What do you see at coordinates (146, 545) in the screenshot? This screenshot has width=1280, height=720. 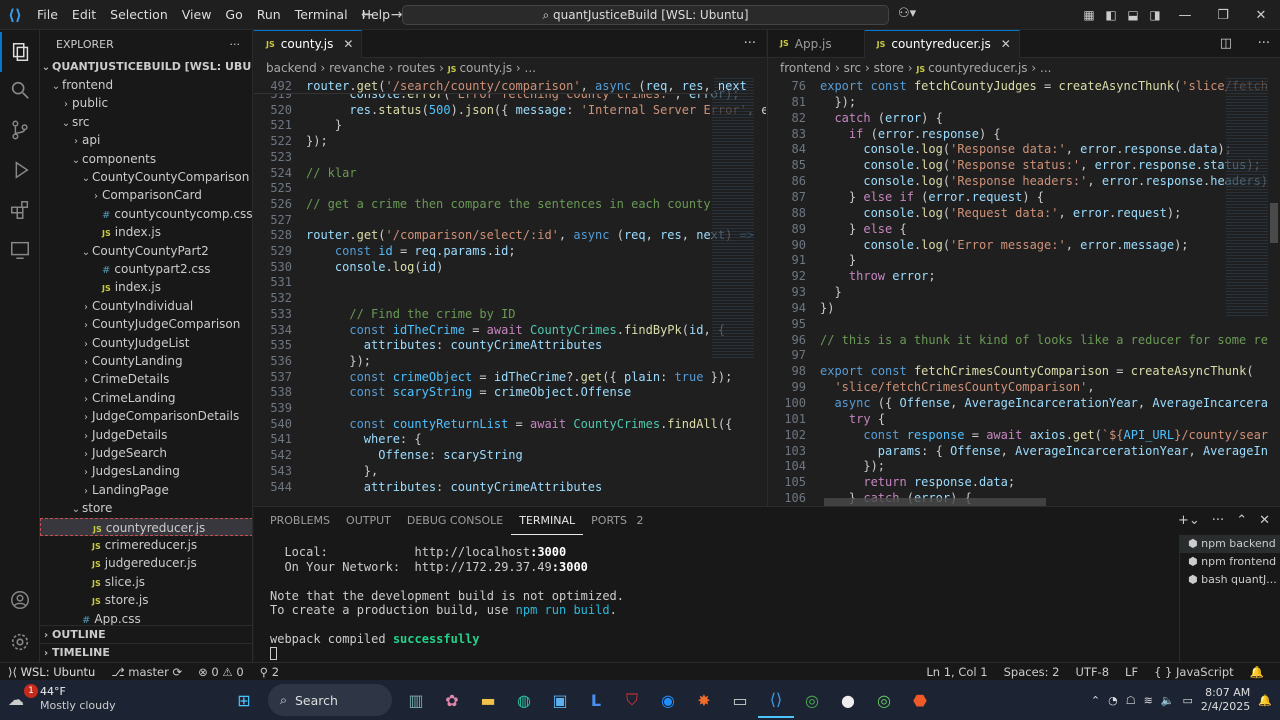 I see `tree-item: JS crimereducer.js` at bounding box center [146, 545].